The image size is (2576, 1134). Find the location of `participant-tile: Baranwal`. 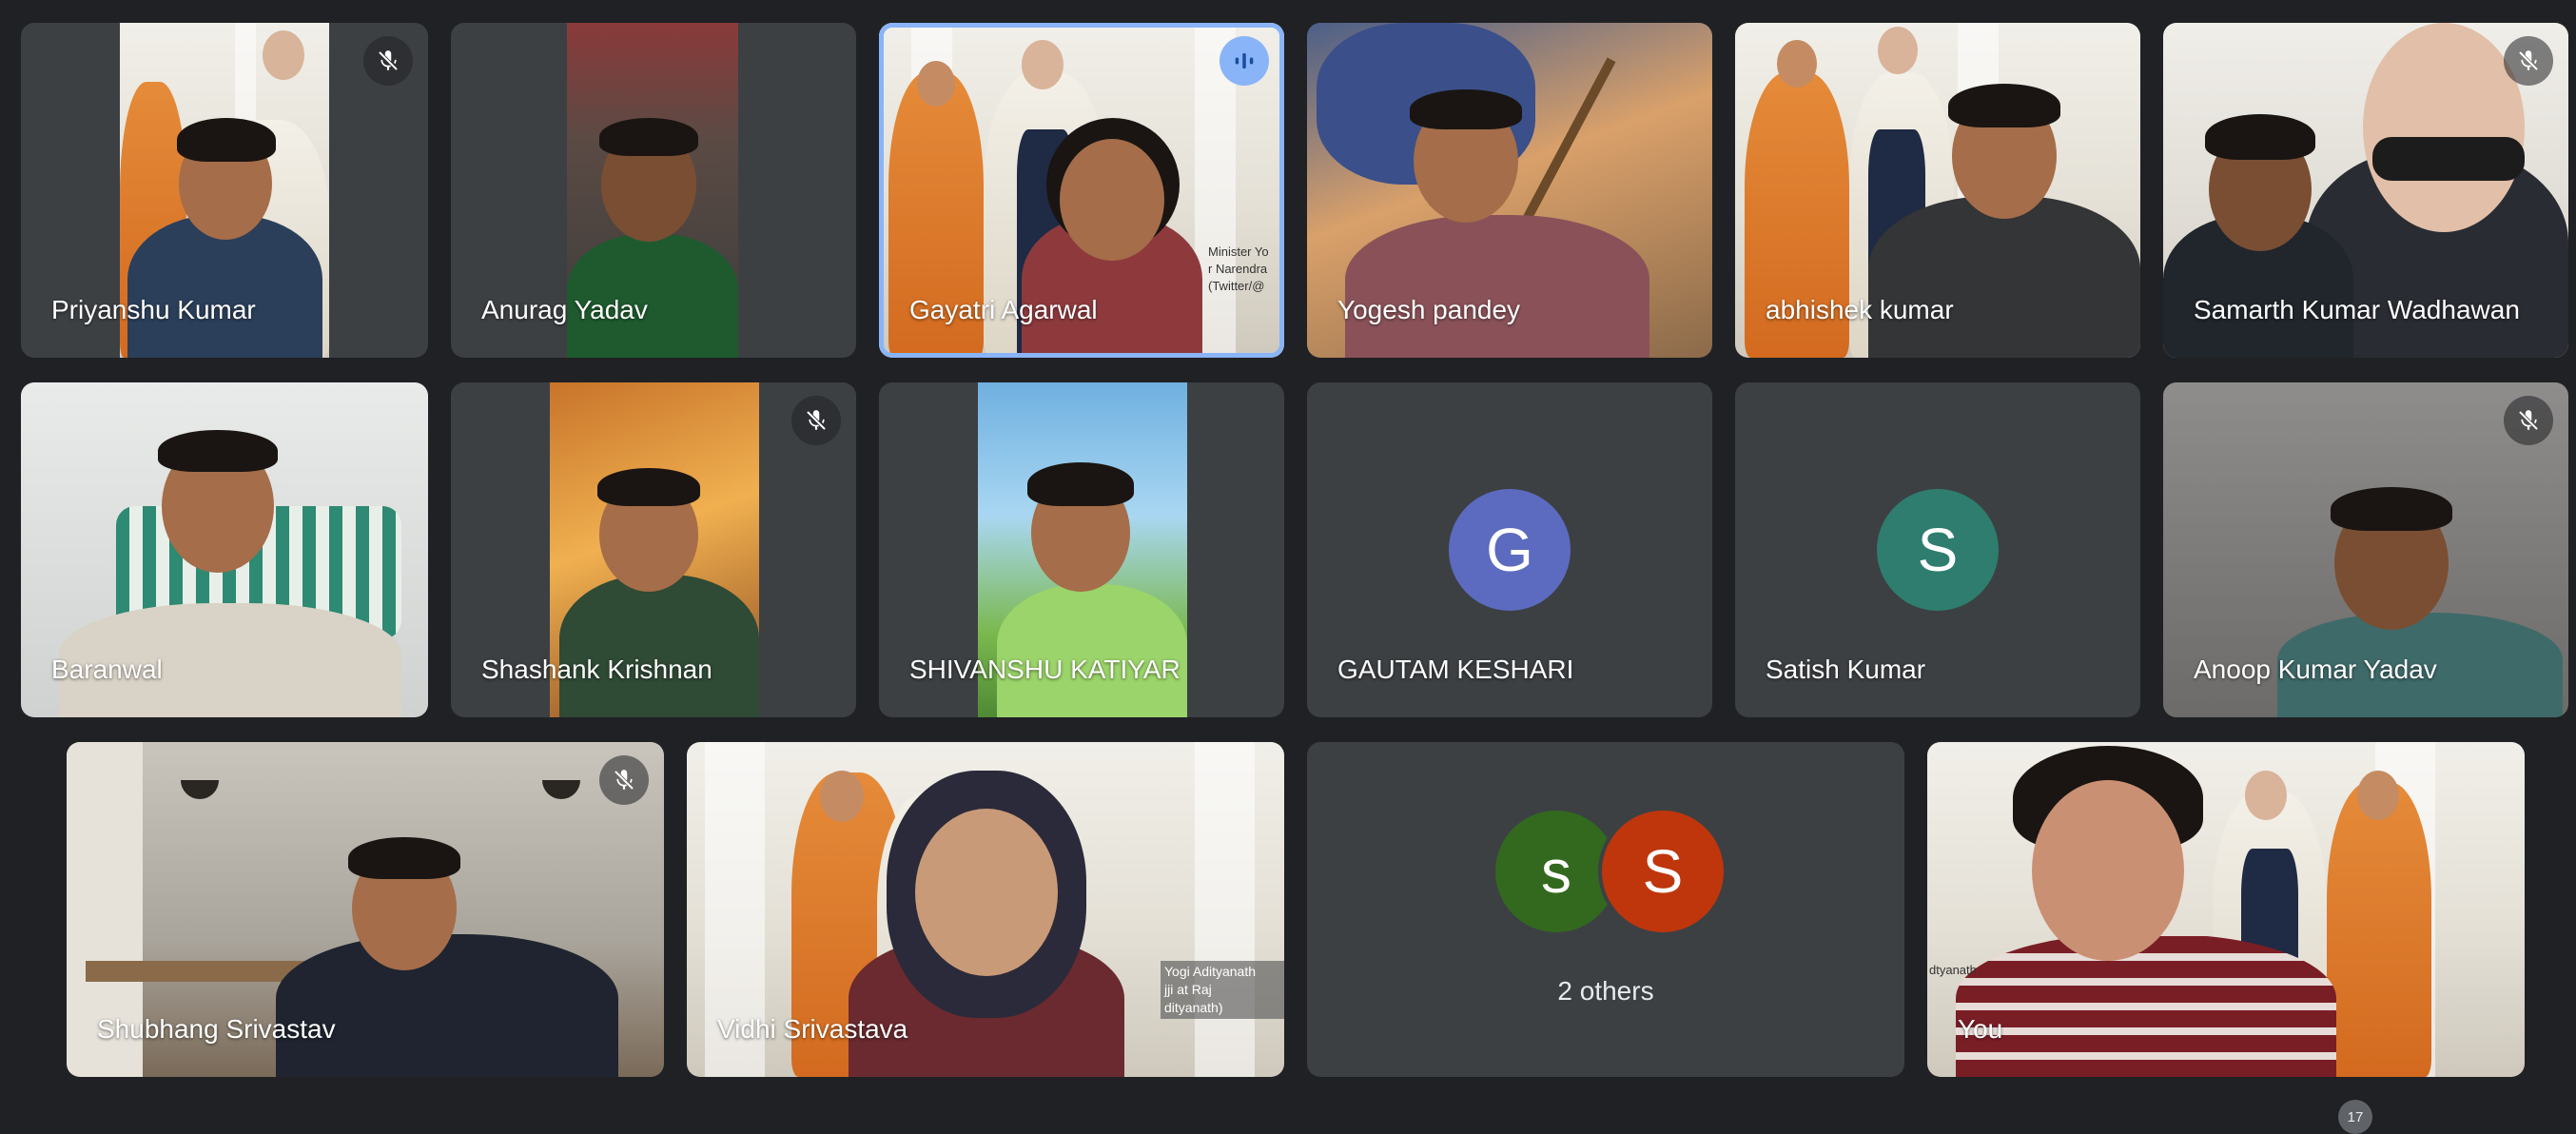

participant-tile: Baranwal is located at coordinates (224, 549).